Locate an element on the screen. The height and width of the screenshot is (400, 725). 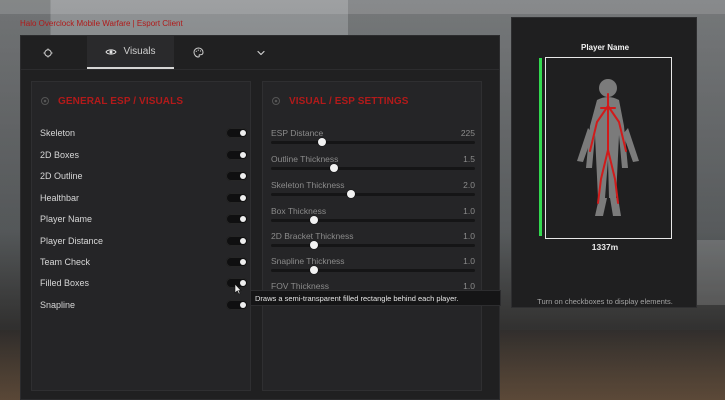
chevron-down-icon is located at coordinates (261, 53).